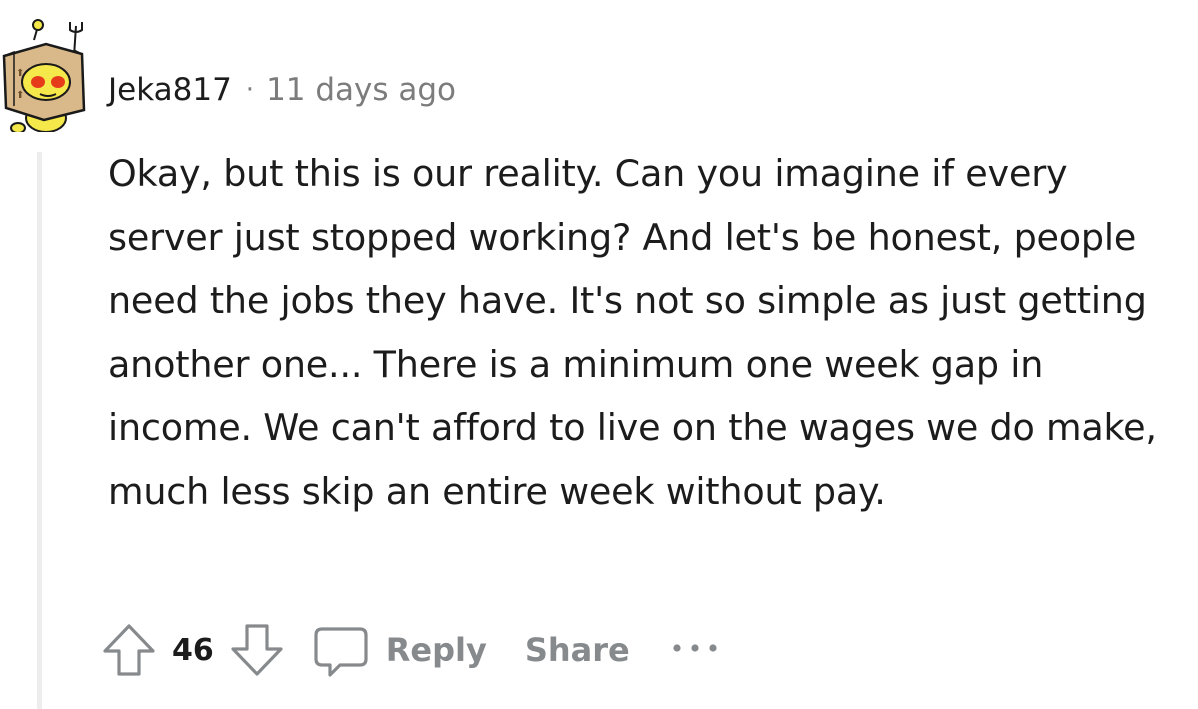  What do you see at coordinates (170, 90) in the screenshot?
I see `username-link: Jeka817` at bounding box center [170, 90].